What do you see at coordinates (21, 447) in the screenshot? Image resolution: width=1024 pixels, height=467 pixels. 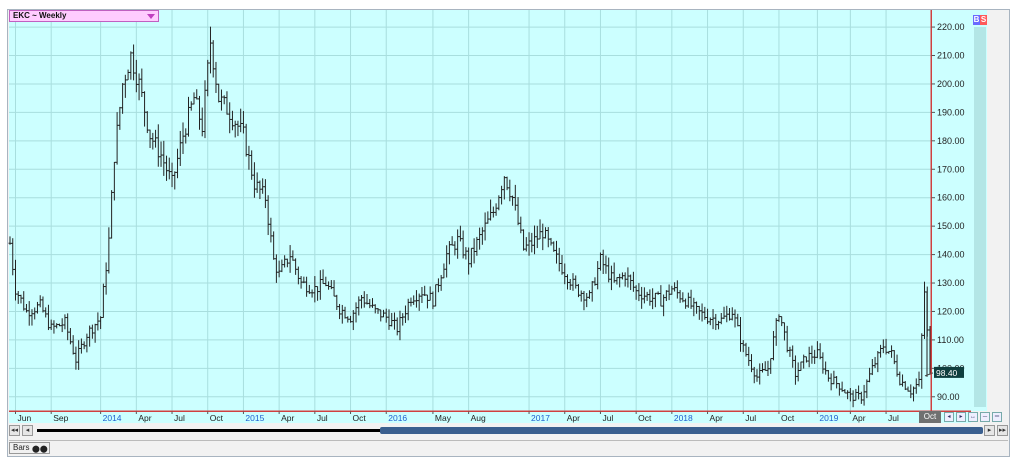 I see `bars-style-label: Bars` at bounding box center [21, 447].